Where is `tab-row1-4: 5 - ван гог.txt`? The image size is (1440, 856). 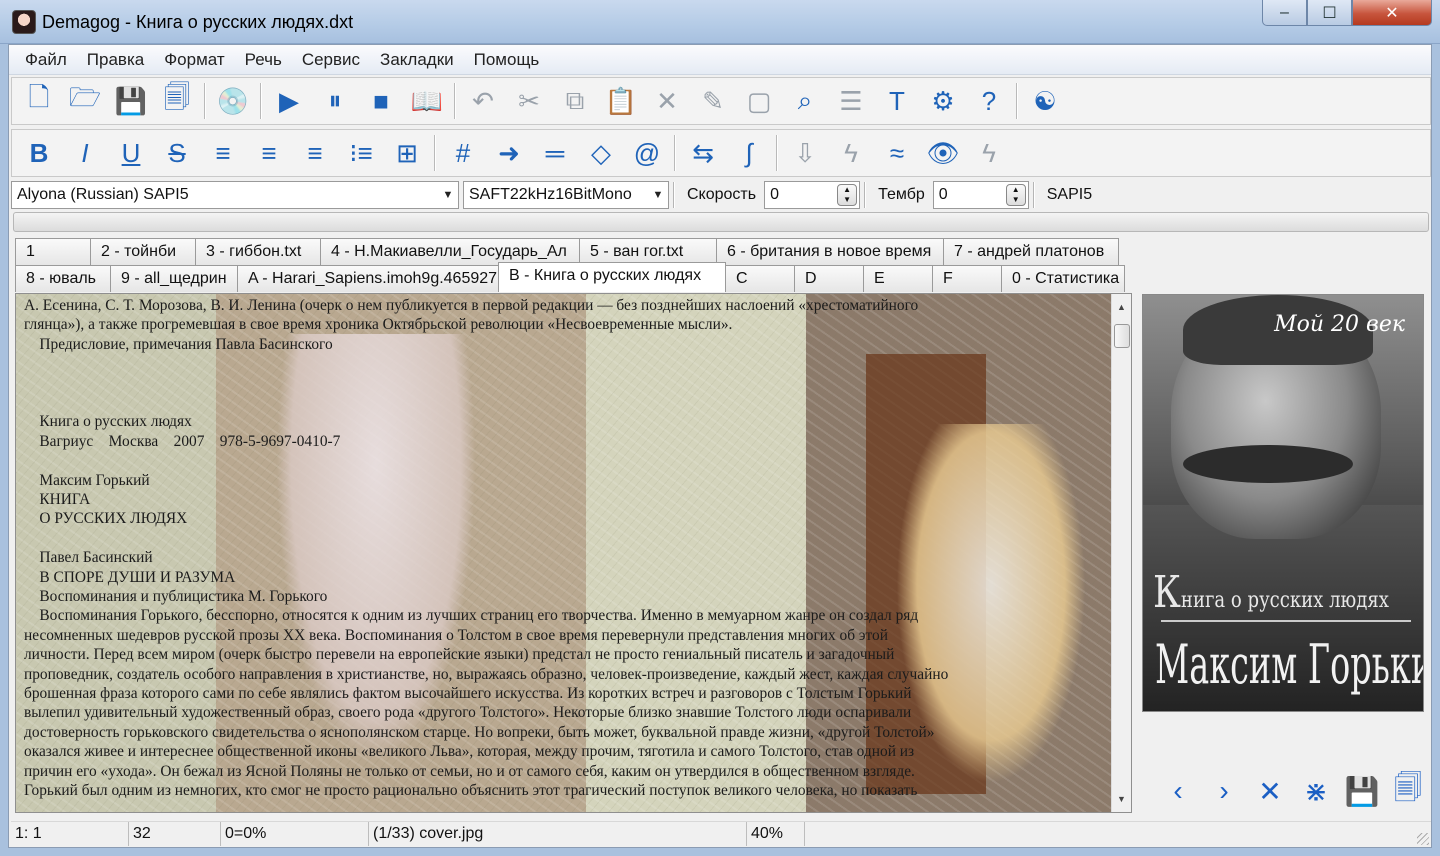 tab-row1-4: 5 - ван гог.txt is located at coordinates (648, 251).